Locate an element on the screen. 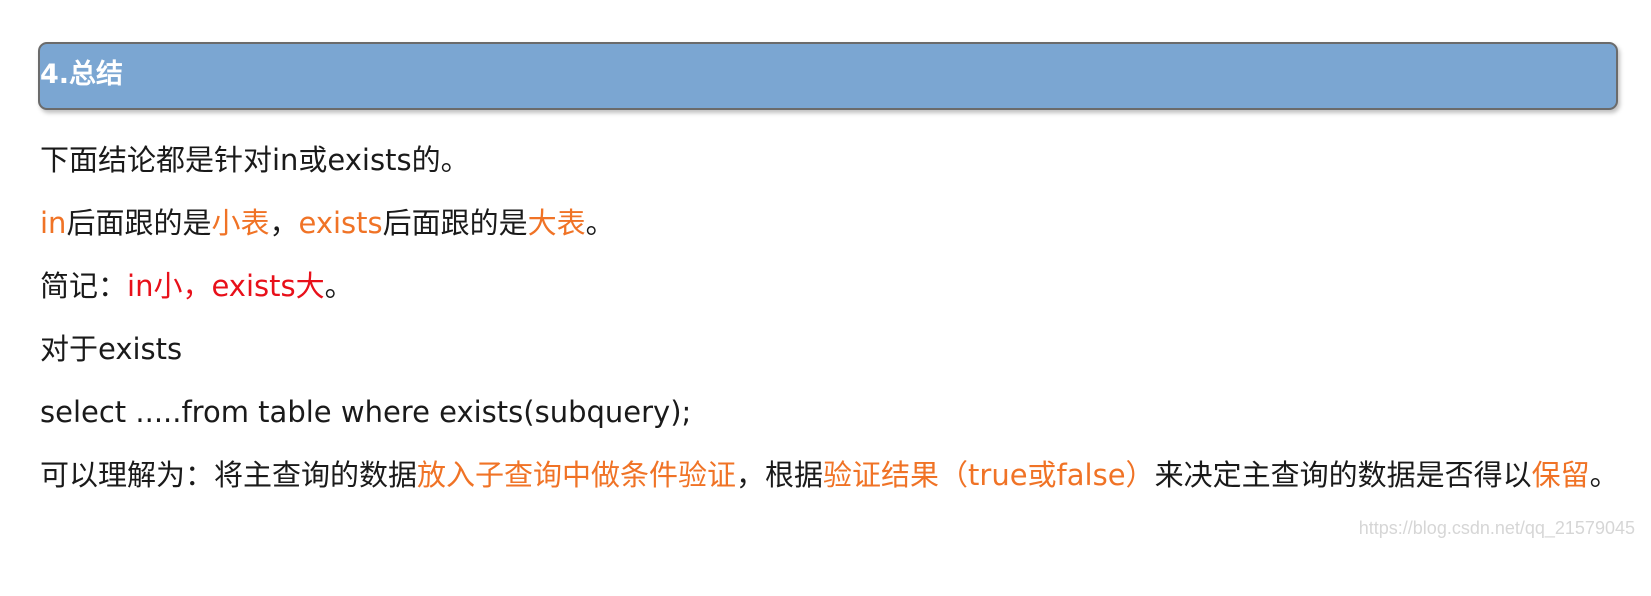 The width and height of the screenshot is (1651, 596). mnemonic-label: 简记： is located at coordinates (84, 286).